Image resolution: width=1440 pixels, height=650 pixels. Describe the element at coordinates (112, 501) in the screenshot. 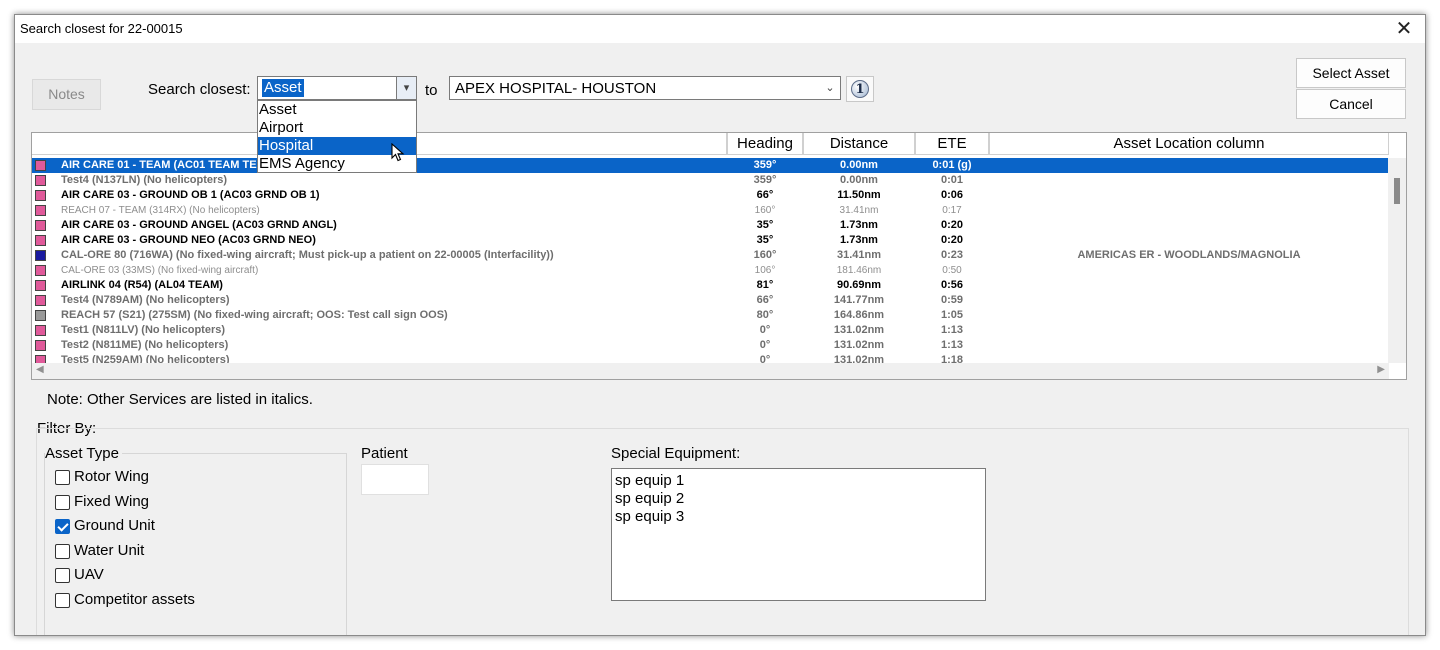

I see `checkbox-label: Fixed Wing` at that location.